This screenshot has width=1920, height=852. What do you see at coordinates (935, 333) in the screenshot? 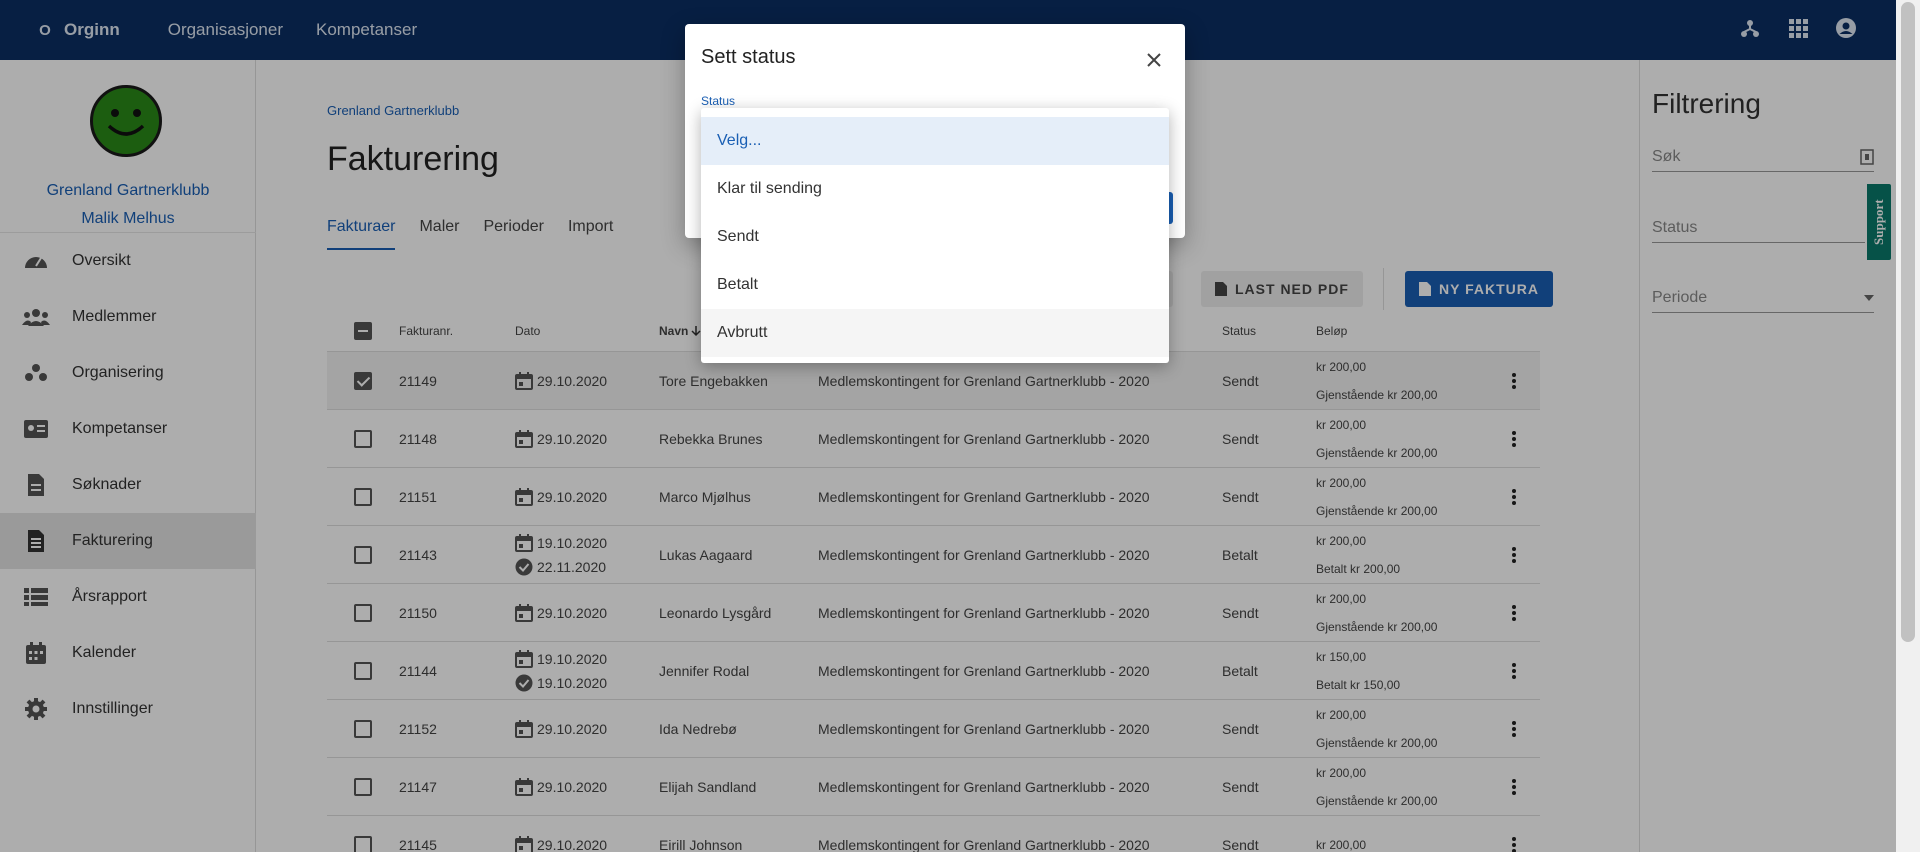
I see `status-option: Avbrutt` at bounding box center [935, 333].